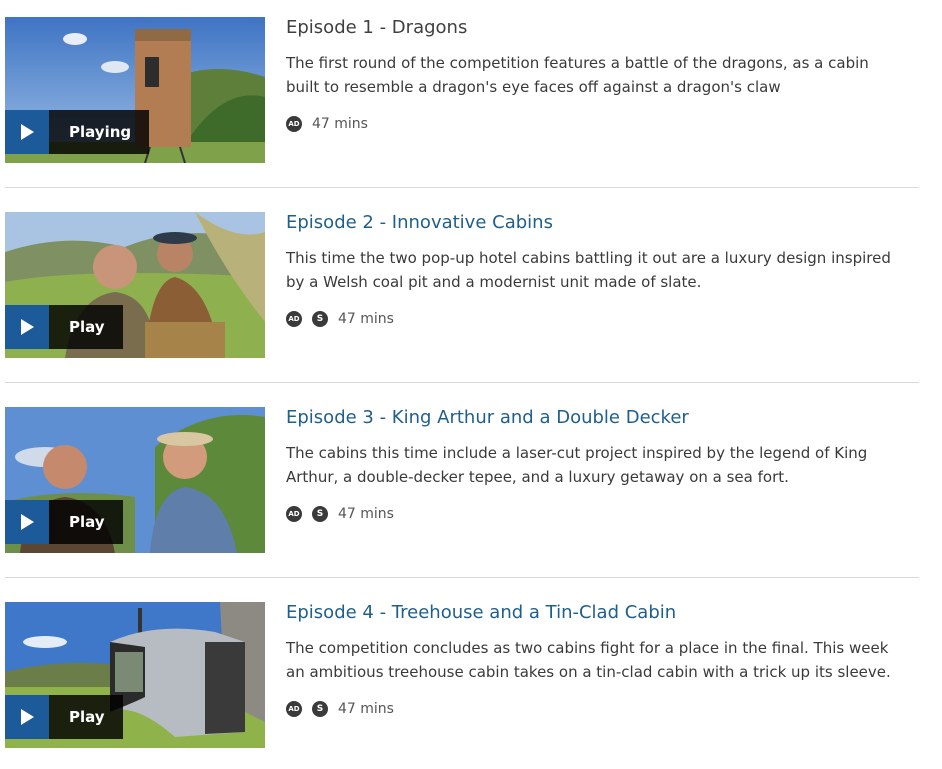 The width and height of the screenshot is (942, 769). I want to click on play-button: Playing, so click(77, 132).